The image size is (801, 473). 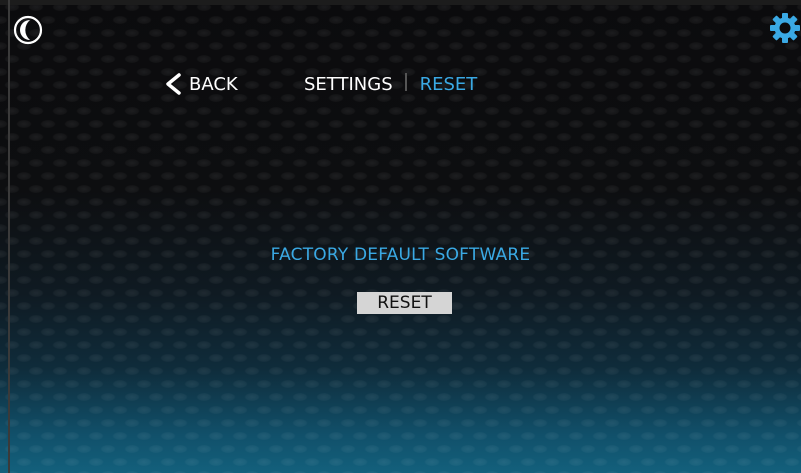 I want to click on frame-left-edge, so click(x=9, y=236).